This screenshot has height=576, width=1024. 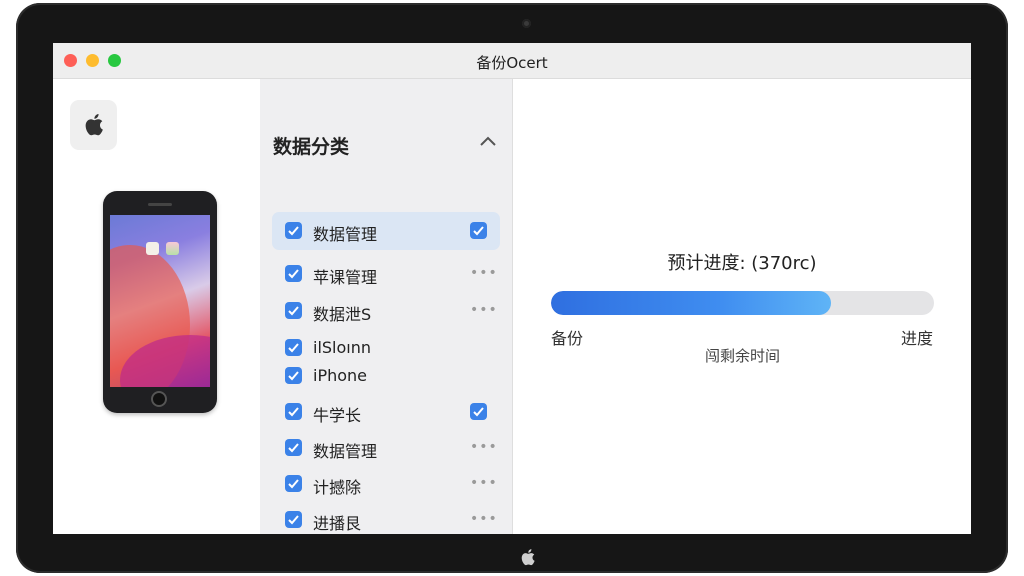 I want to click on category-label: iPhone, so click(x=340, y=375).